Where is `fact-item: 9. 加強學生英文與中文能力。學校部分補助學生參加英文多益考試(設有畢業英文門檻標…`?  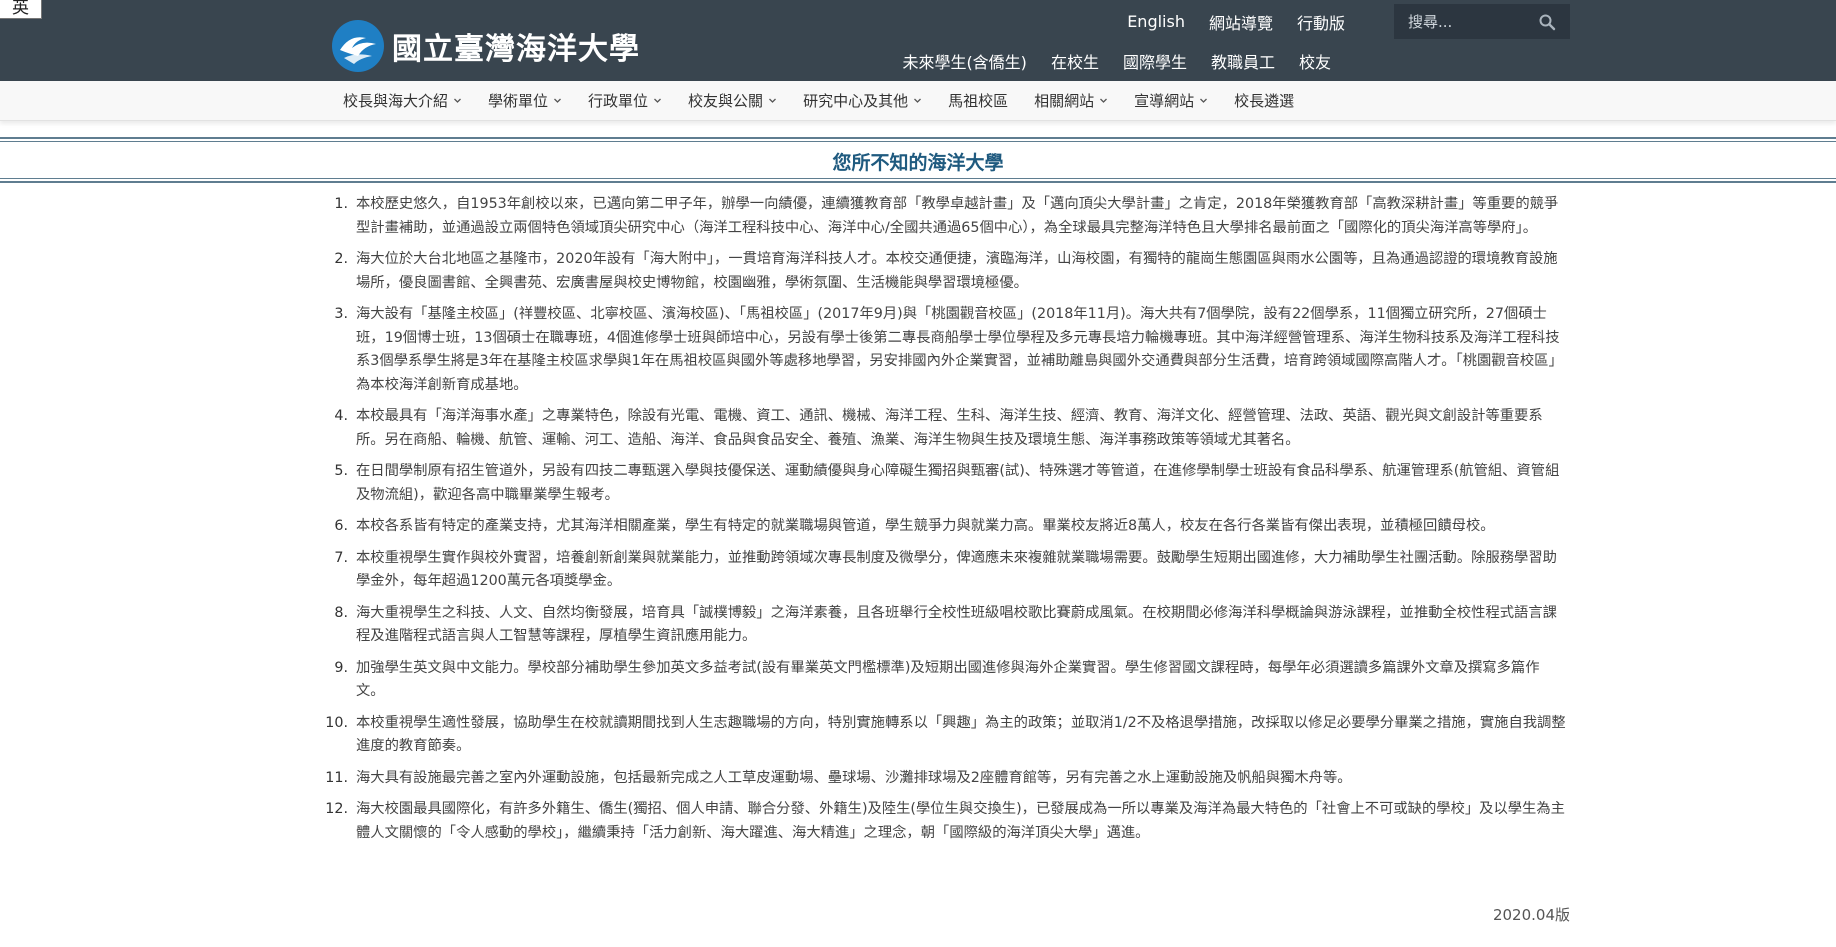
fact-item: 9. 加強學生英文與中文能力。學校部分補助學生參加英文多益考試(設有畢業英文門檻標… is located at coordinates (941, 680).